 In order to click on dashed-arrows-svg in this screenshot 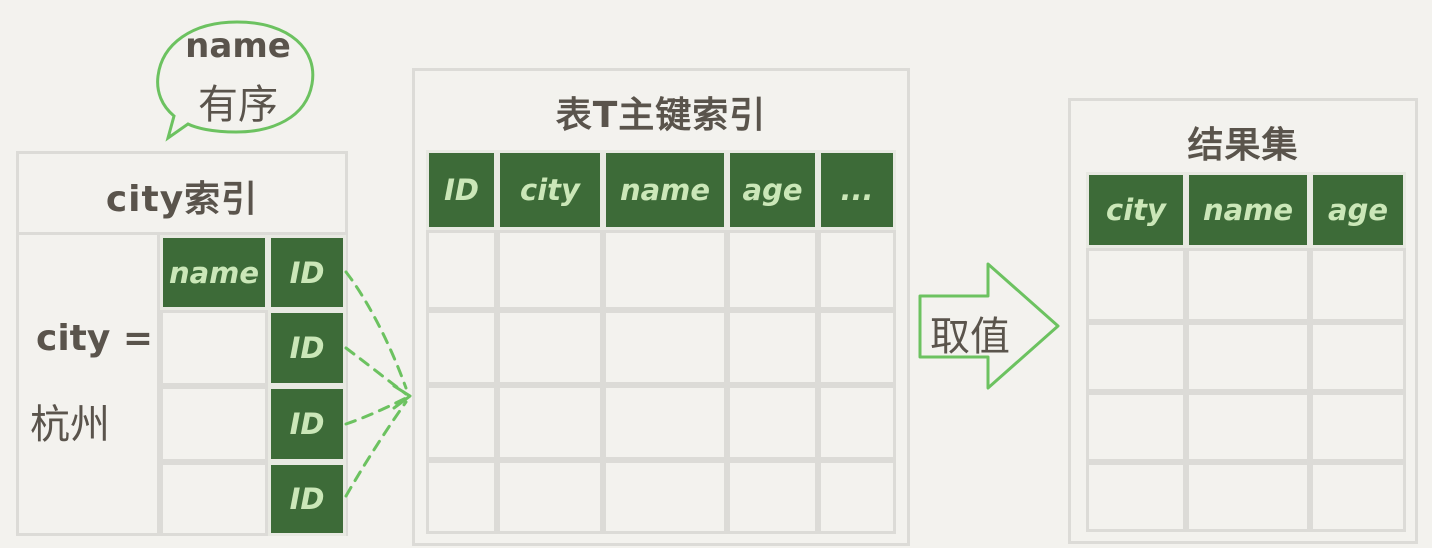, I will do `click(378, 384)`.